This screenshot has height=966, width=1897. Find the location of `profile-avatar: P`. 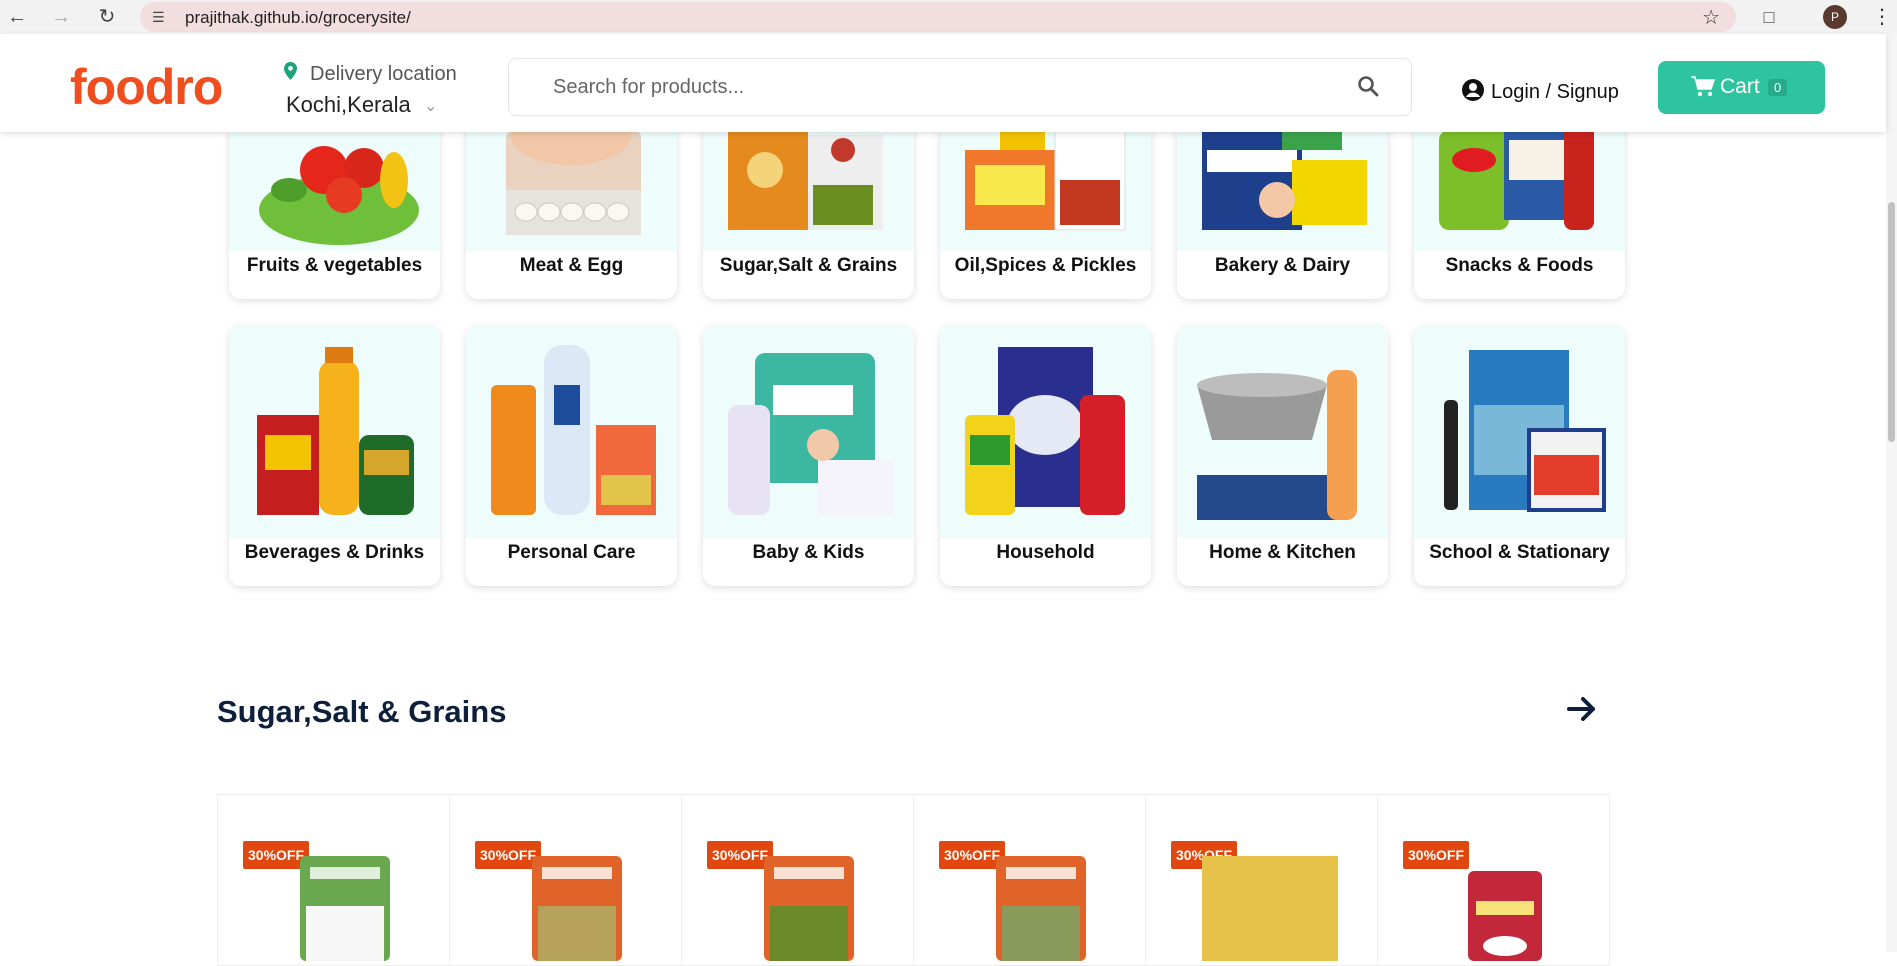

profile-avatar: P is located at coordinates (1835, 17).